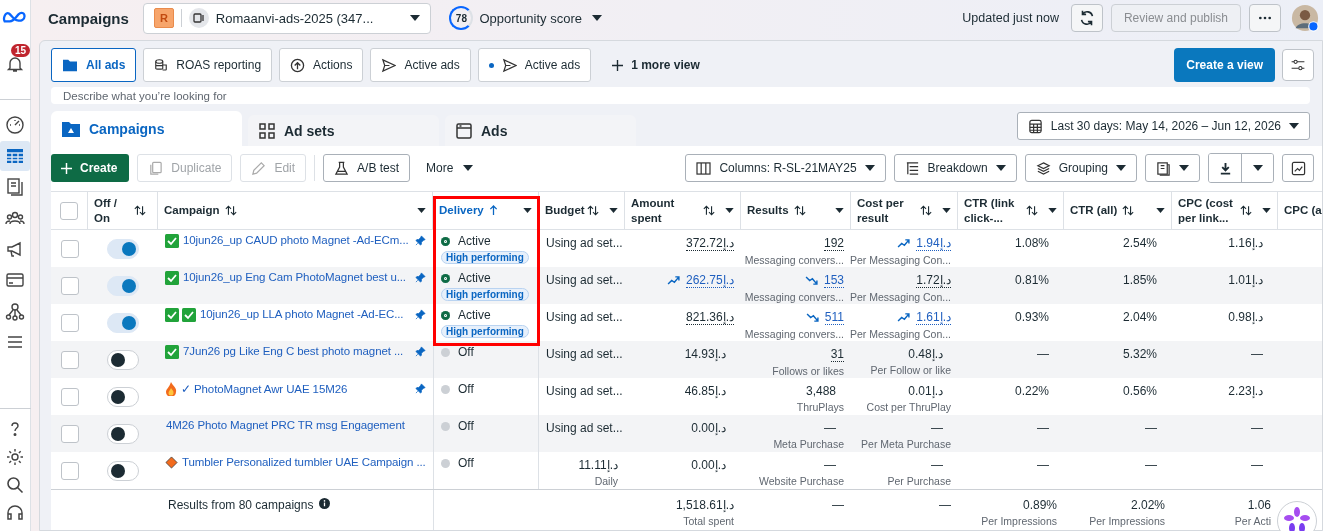 This screenshot has height=531, width=1323. I want to click on bell-icon, so click(15, 64).